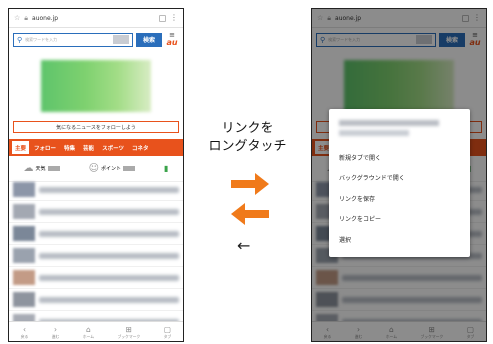  I want to click on tab-sports: スポーツ, so click(113, 148).